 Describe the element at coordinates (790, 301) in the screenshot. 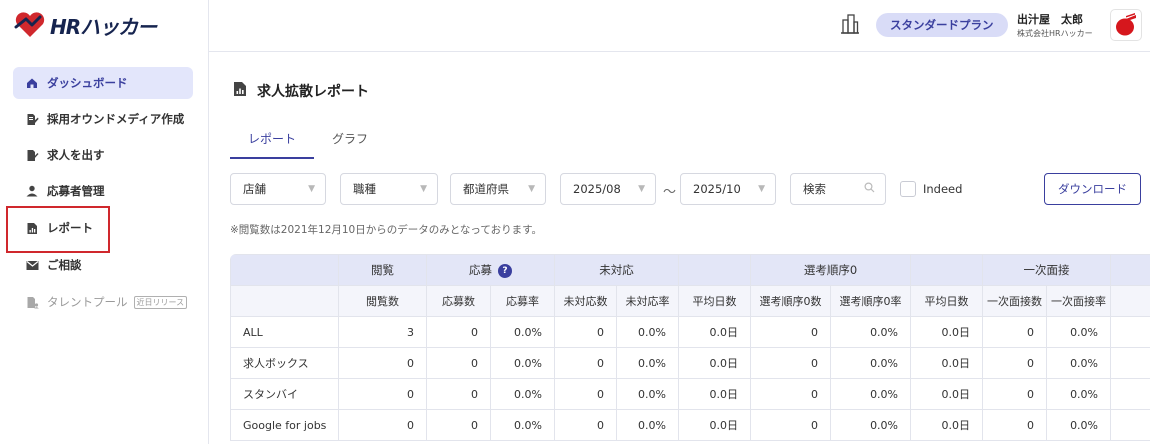

I see `column-header: 選考順序0数` at that location.